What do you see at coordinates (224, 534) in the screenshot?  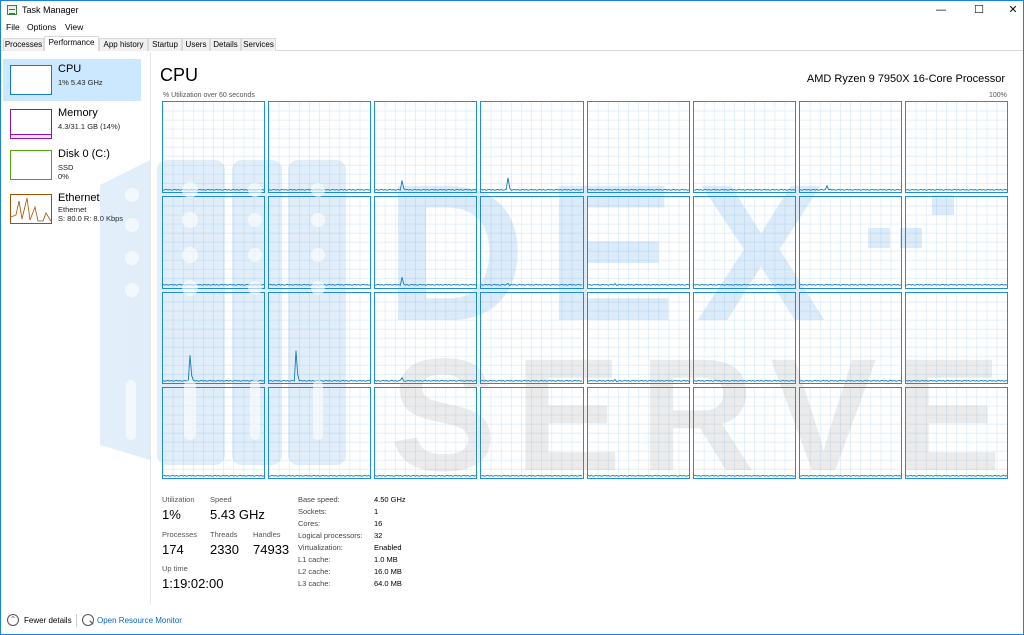 I see `threads-label: Threads` at bounding box center [224, 534].